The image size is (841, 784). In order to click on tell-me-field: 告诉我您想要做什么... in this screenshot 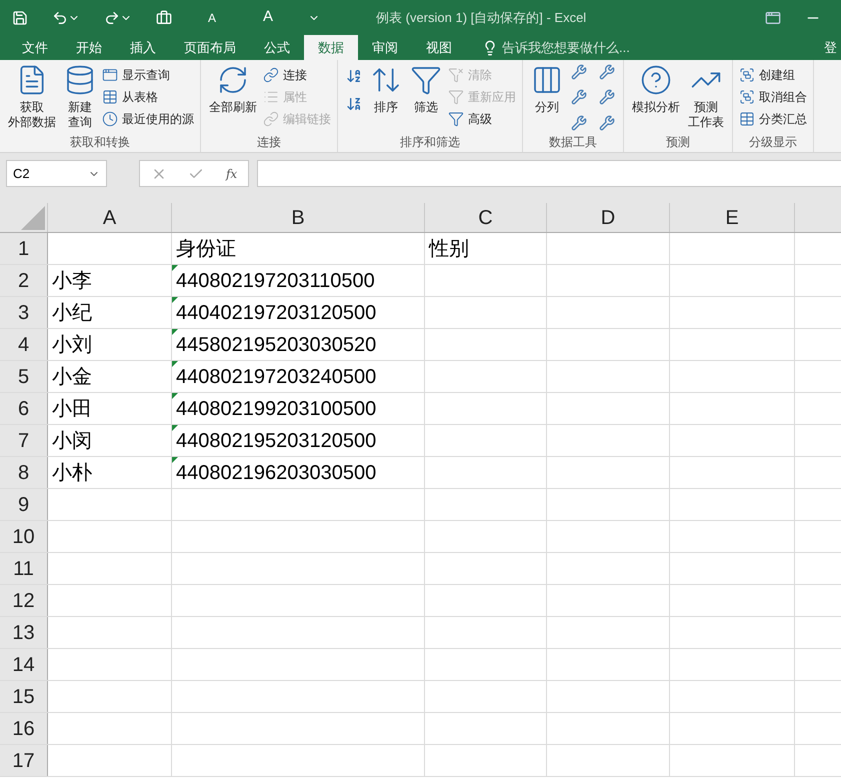, I will do `click(566, 48)`.